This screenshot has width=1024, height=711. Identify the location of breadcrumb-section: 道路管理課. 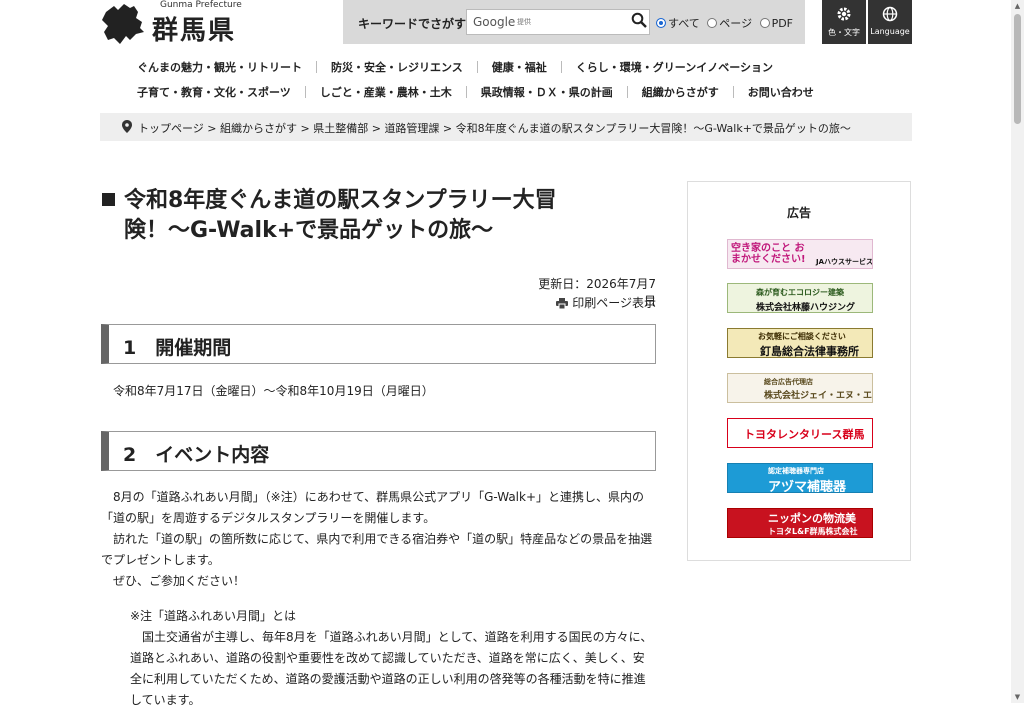
(411, 128).